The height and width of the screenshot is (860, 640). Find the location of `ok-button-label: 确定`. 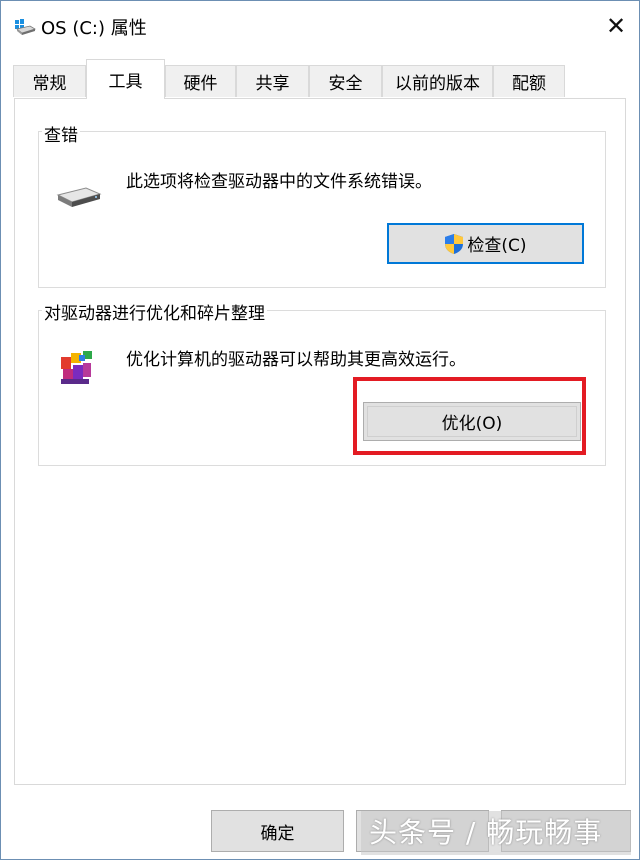

ok-button-label: 确定 is located at coordinates (277, 833).